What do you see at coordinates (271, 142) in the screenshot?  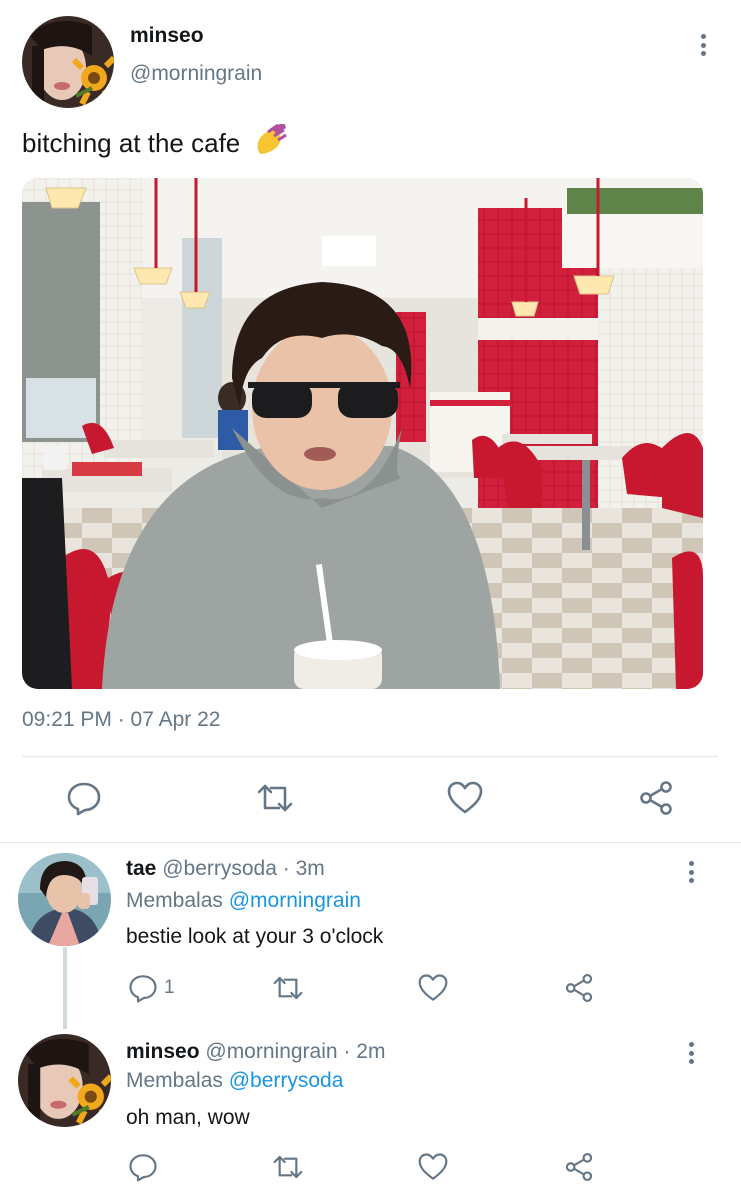 I see `nail-polish-emoji-icon` at bounding box center [271, 142].